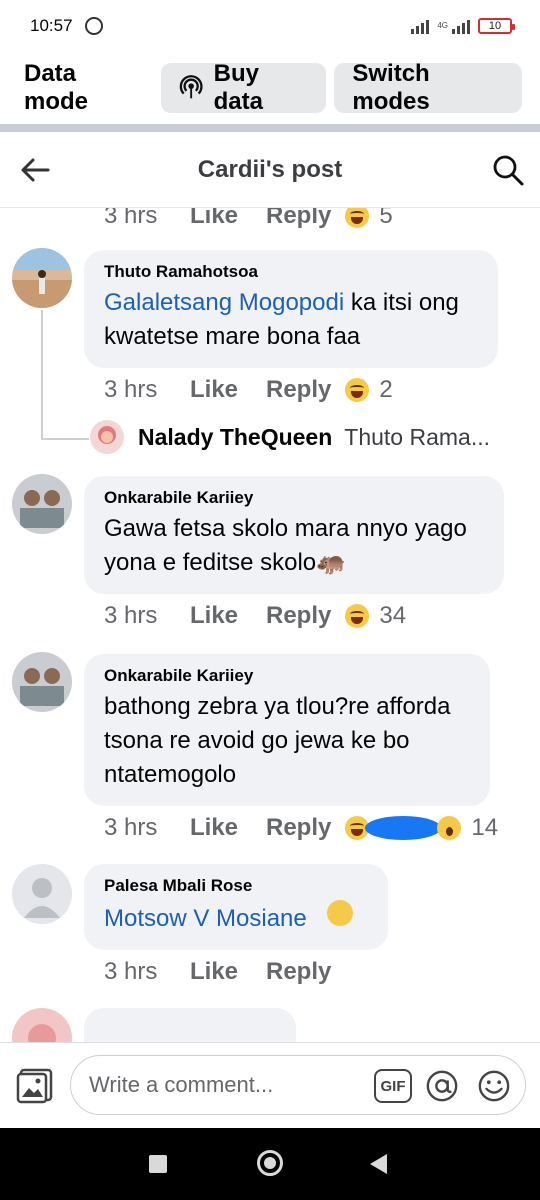 The height and width of the screenshot is (1200, 540). I want to click on gif-button: GIF, so click(393, 1086).